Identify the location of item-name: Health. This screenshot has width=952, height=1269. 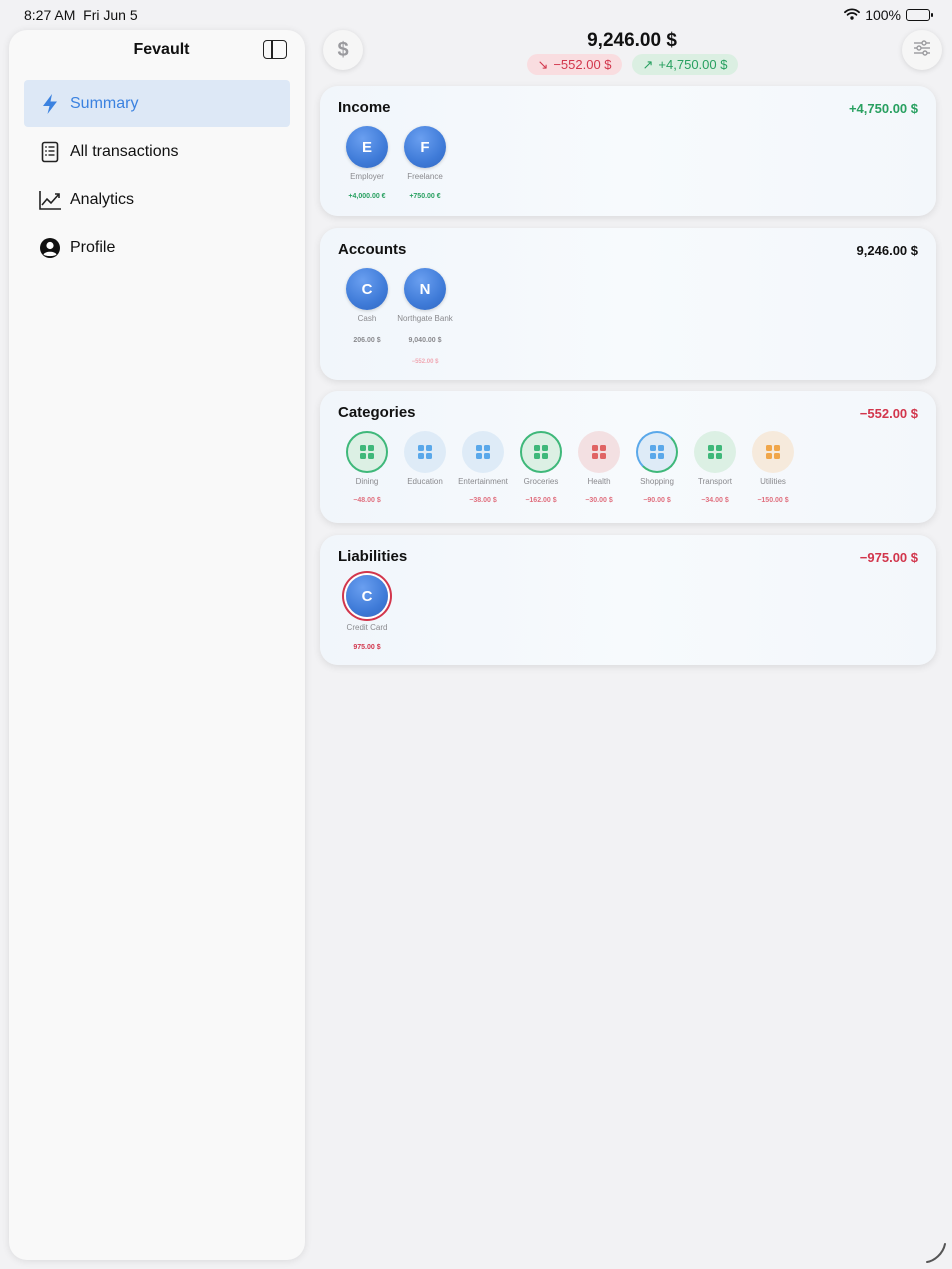
(599, 481).